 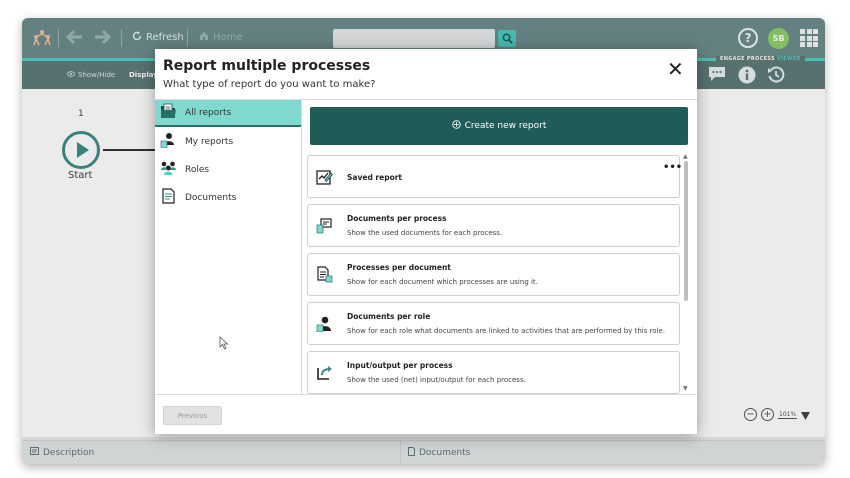 I want to click on dialog-footer-divider, so click(x=426, y=394).